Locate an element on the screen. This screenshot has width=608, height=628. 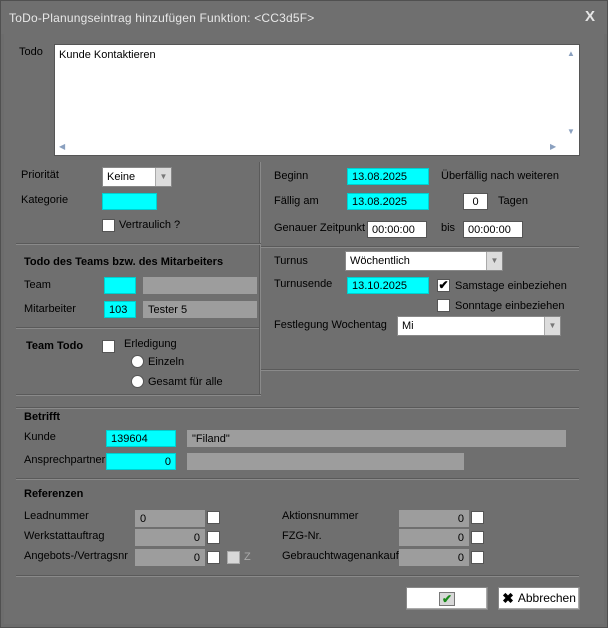
fzg-label: FZG-Nr. is located at coordinates (302, 536).